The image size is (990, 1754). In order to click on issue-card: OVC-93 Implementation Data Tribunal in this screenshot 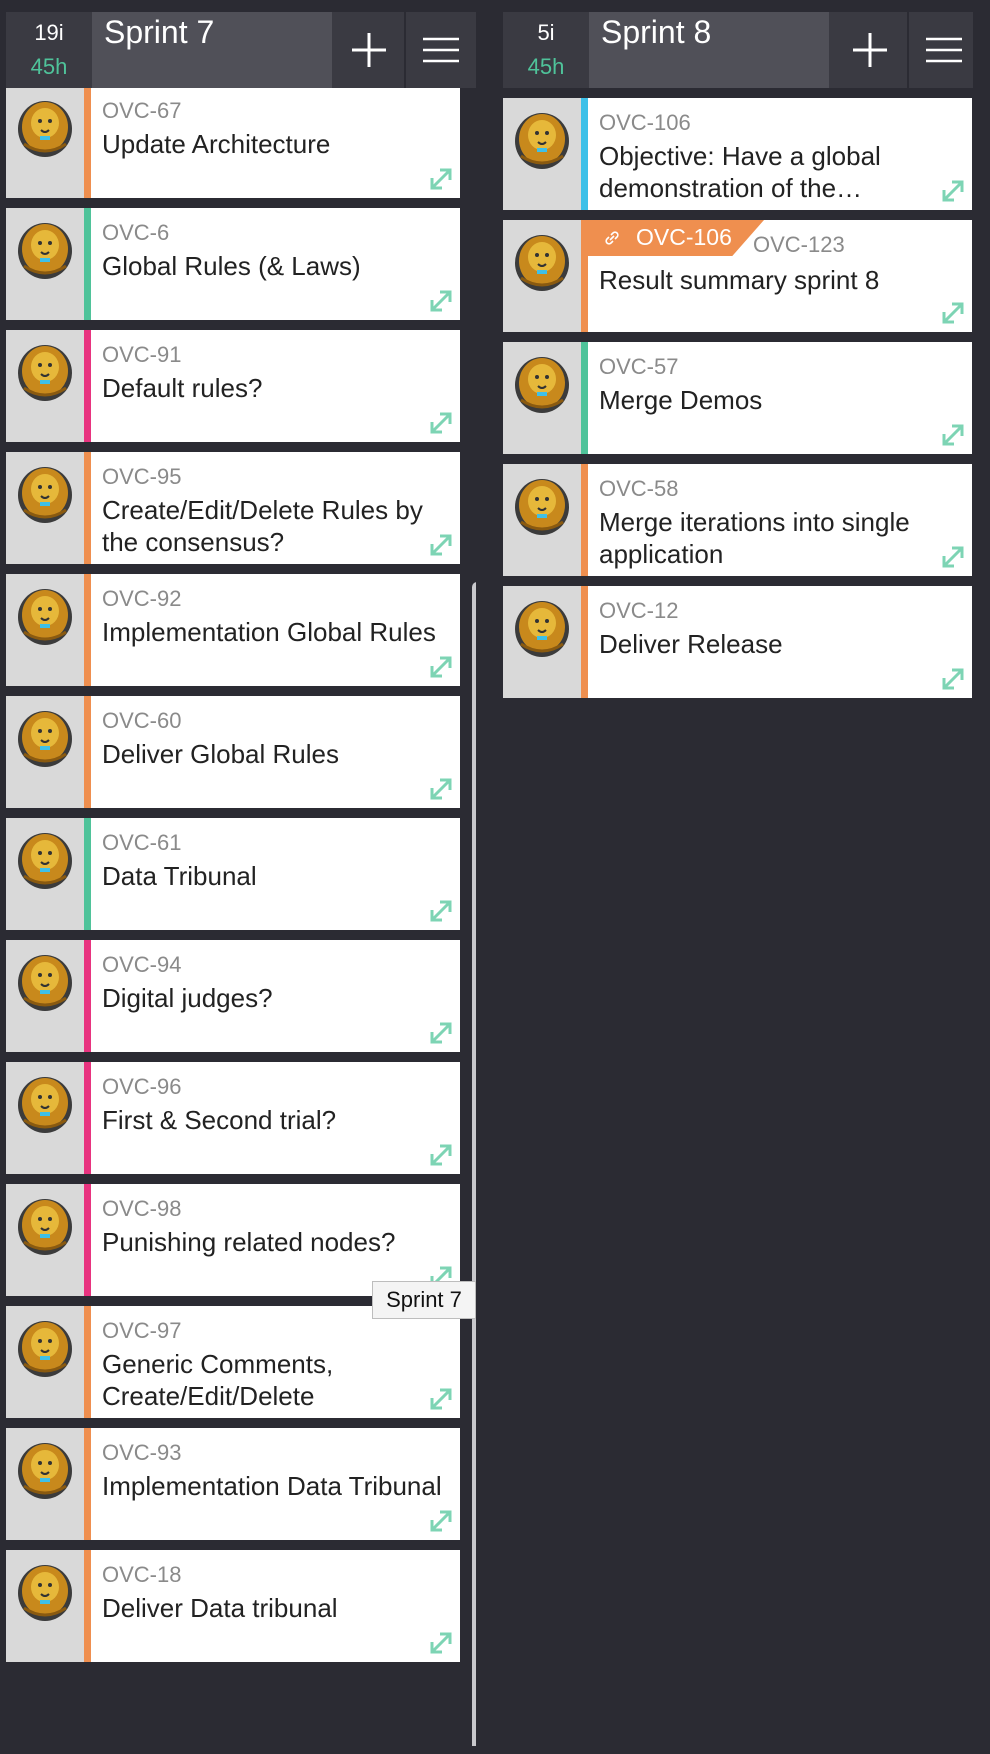, I will do `click(233, 1484)`.